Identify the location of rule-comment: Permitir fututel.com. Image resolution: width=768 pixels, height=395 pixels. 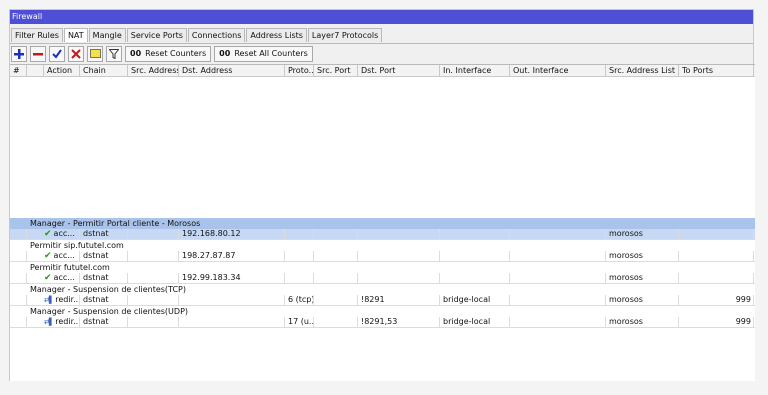
(382, 267).